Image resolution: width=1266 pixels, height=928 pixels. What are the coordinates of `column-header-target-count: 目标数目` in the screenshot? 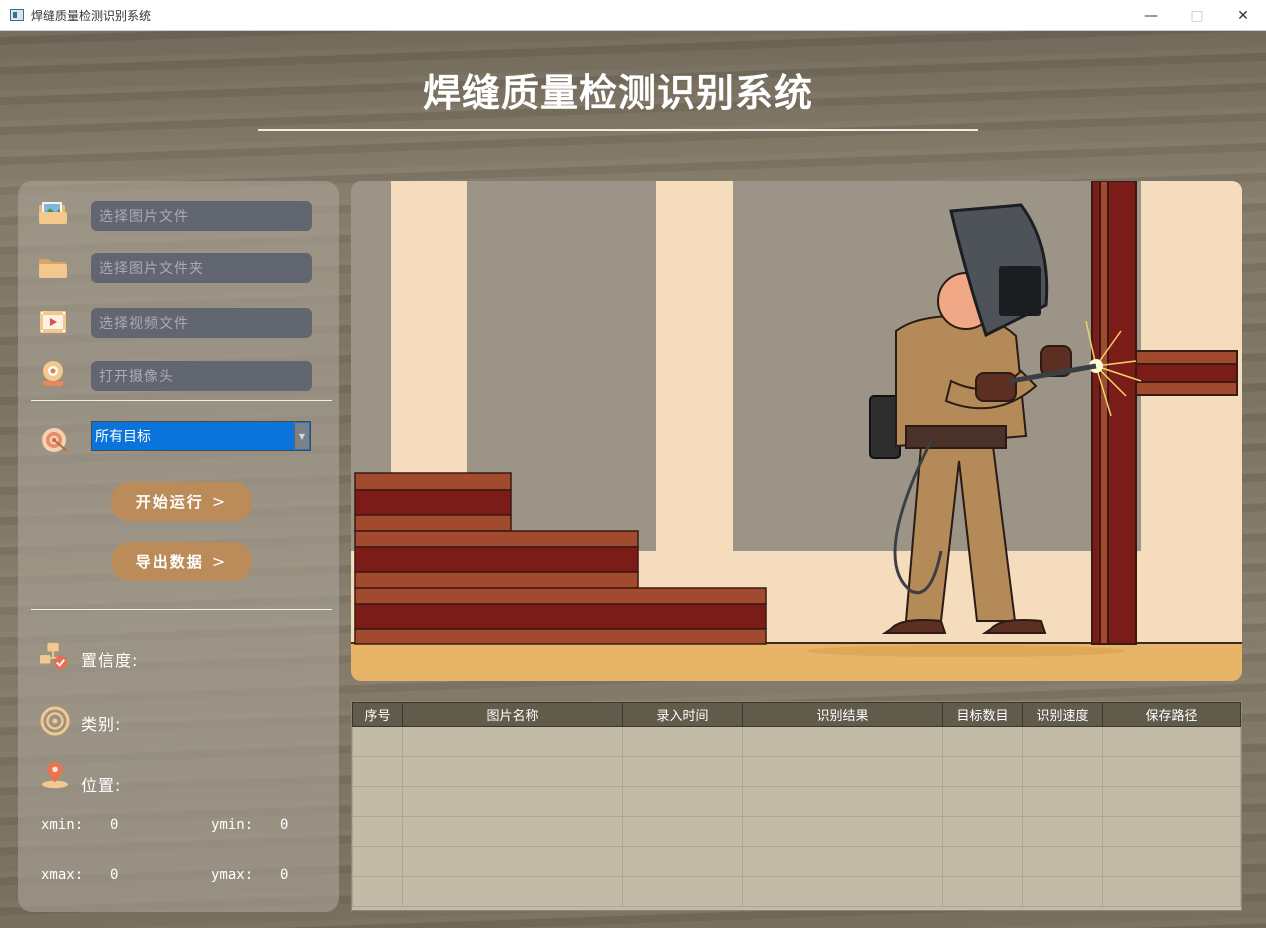 It's located at (982, 714).